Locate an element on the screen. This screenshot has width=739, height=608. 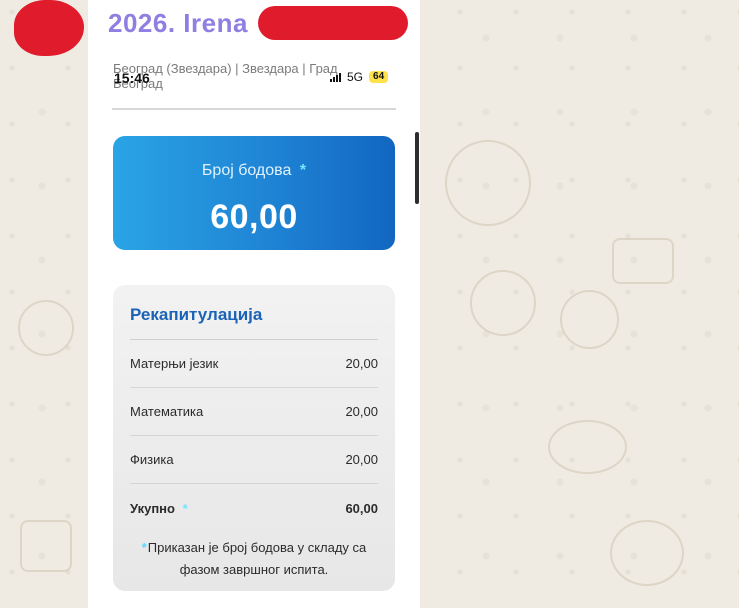
points-label: Број бодова * is located at coordinates (254, 171).